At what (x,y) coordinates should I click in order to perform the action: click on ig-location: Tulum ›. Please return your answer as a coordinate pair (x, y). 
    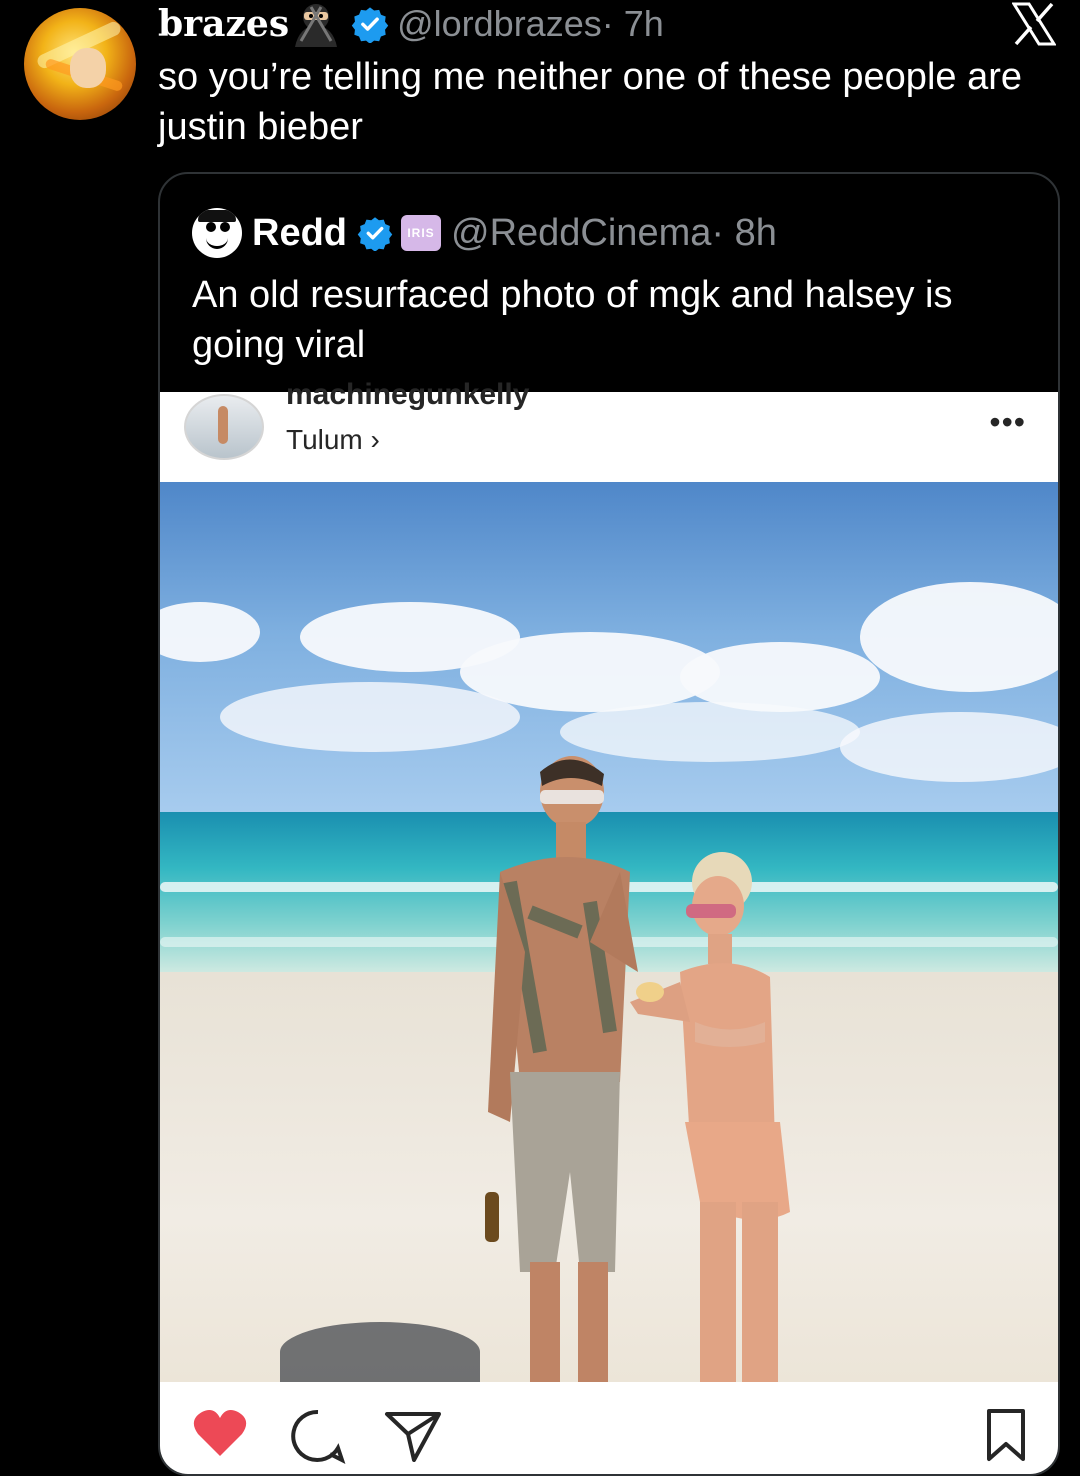
    Looking at the image, I should click on (333, 440).